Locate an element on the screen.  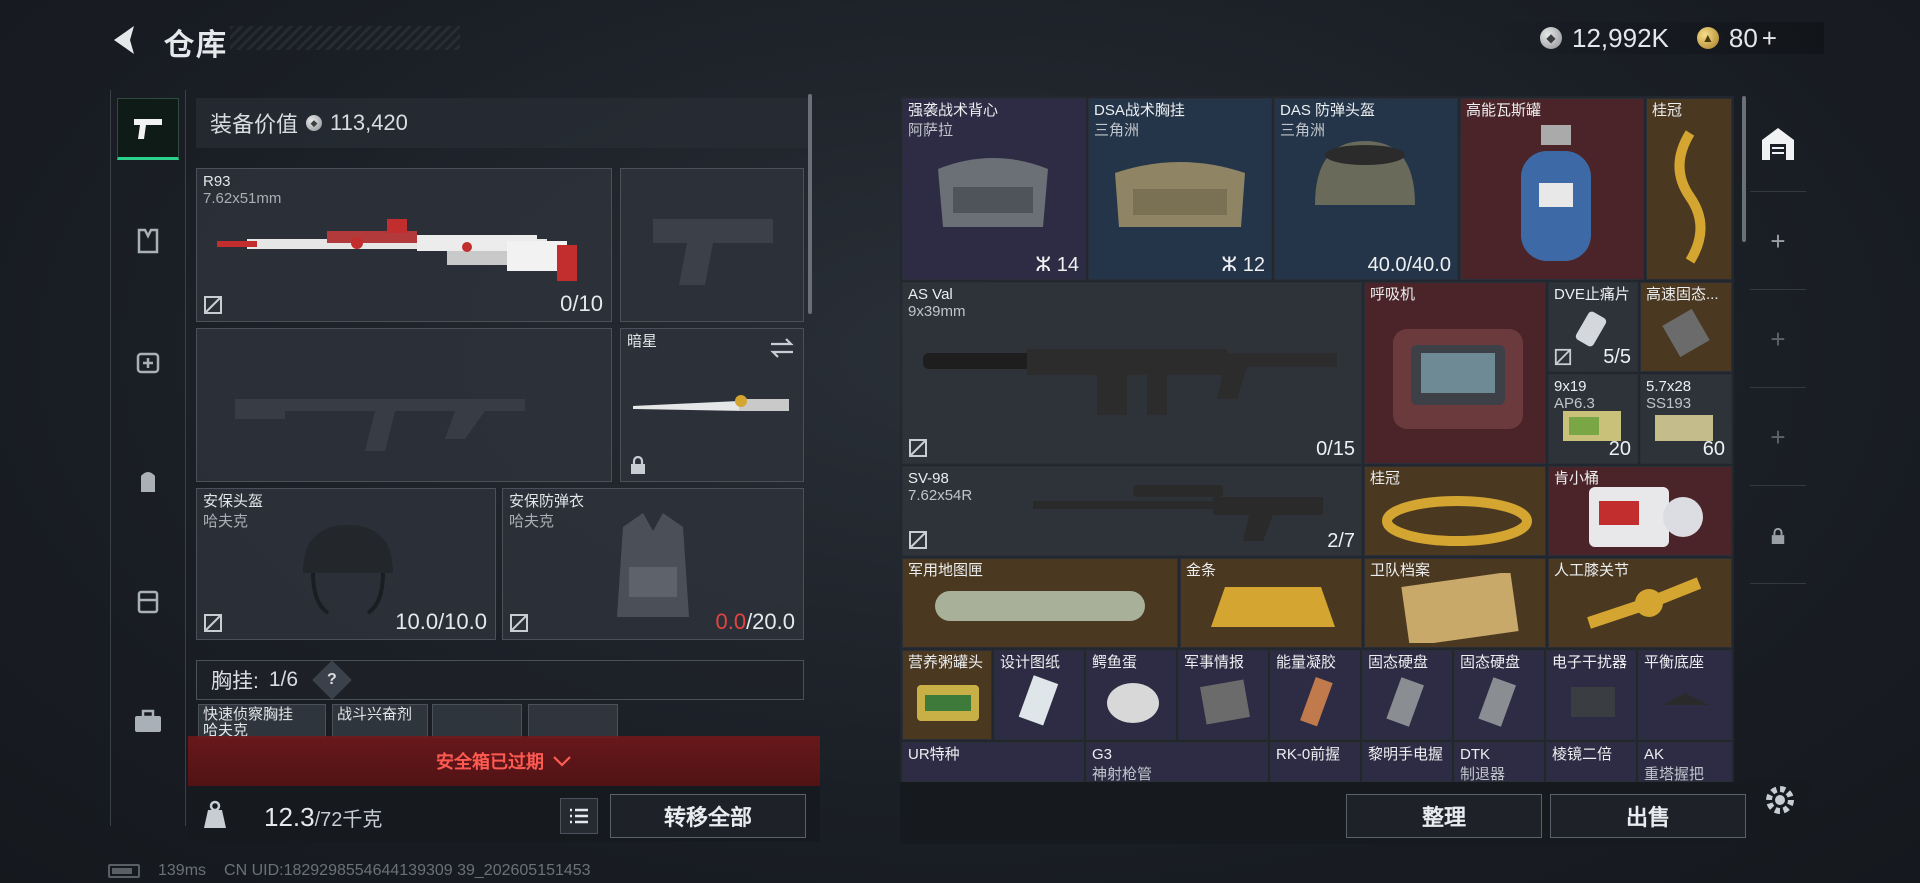
chest-rig-bar: 胸挂: 1/6 ? is located at coordinates (500, 680).